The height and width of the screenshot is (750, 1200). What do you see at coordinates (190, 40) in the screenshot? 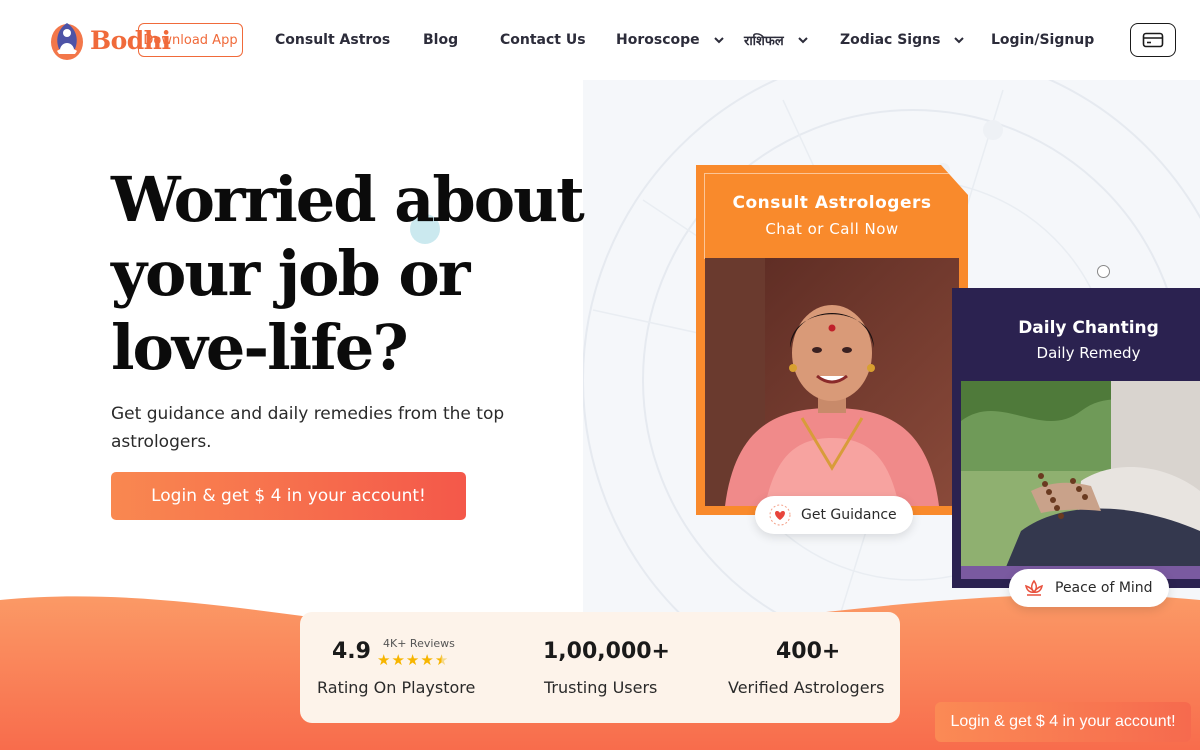
I see `download-app-button: Download App` at bounding box center [190, 40].